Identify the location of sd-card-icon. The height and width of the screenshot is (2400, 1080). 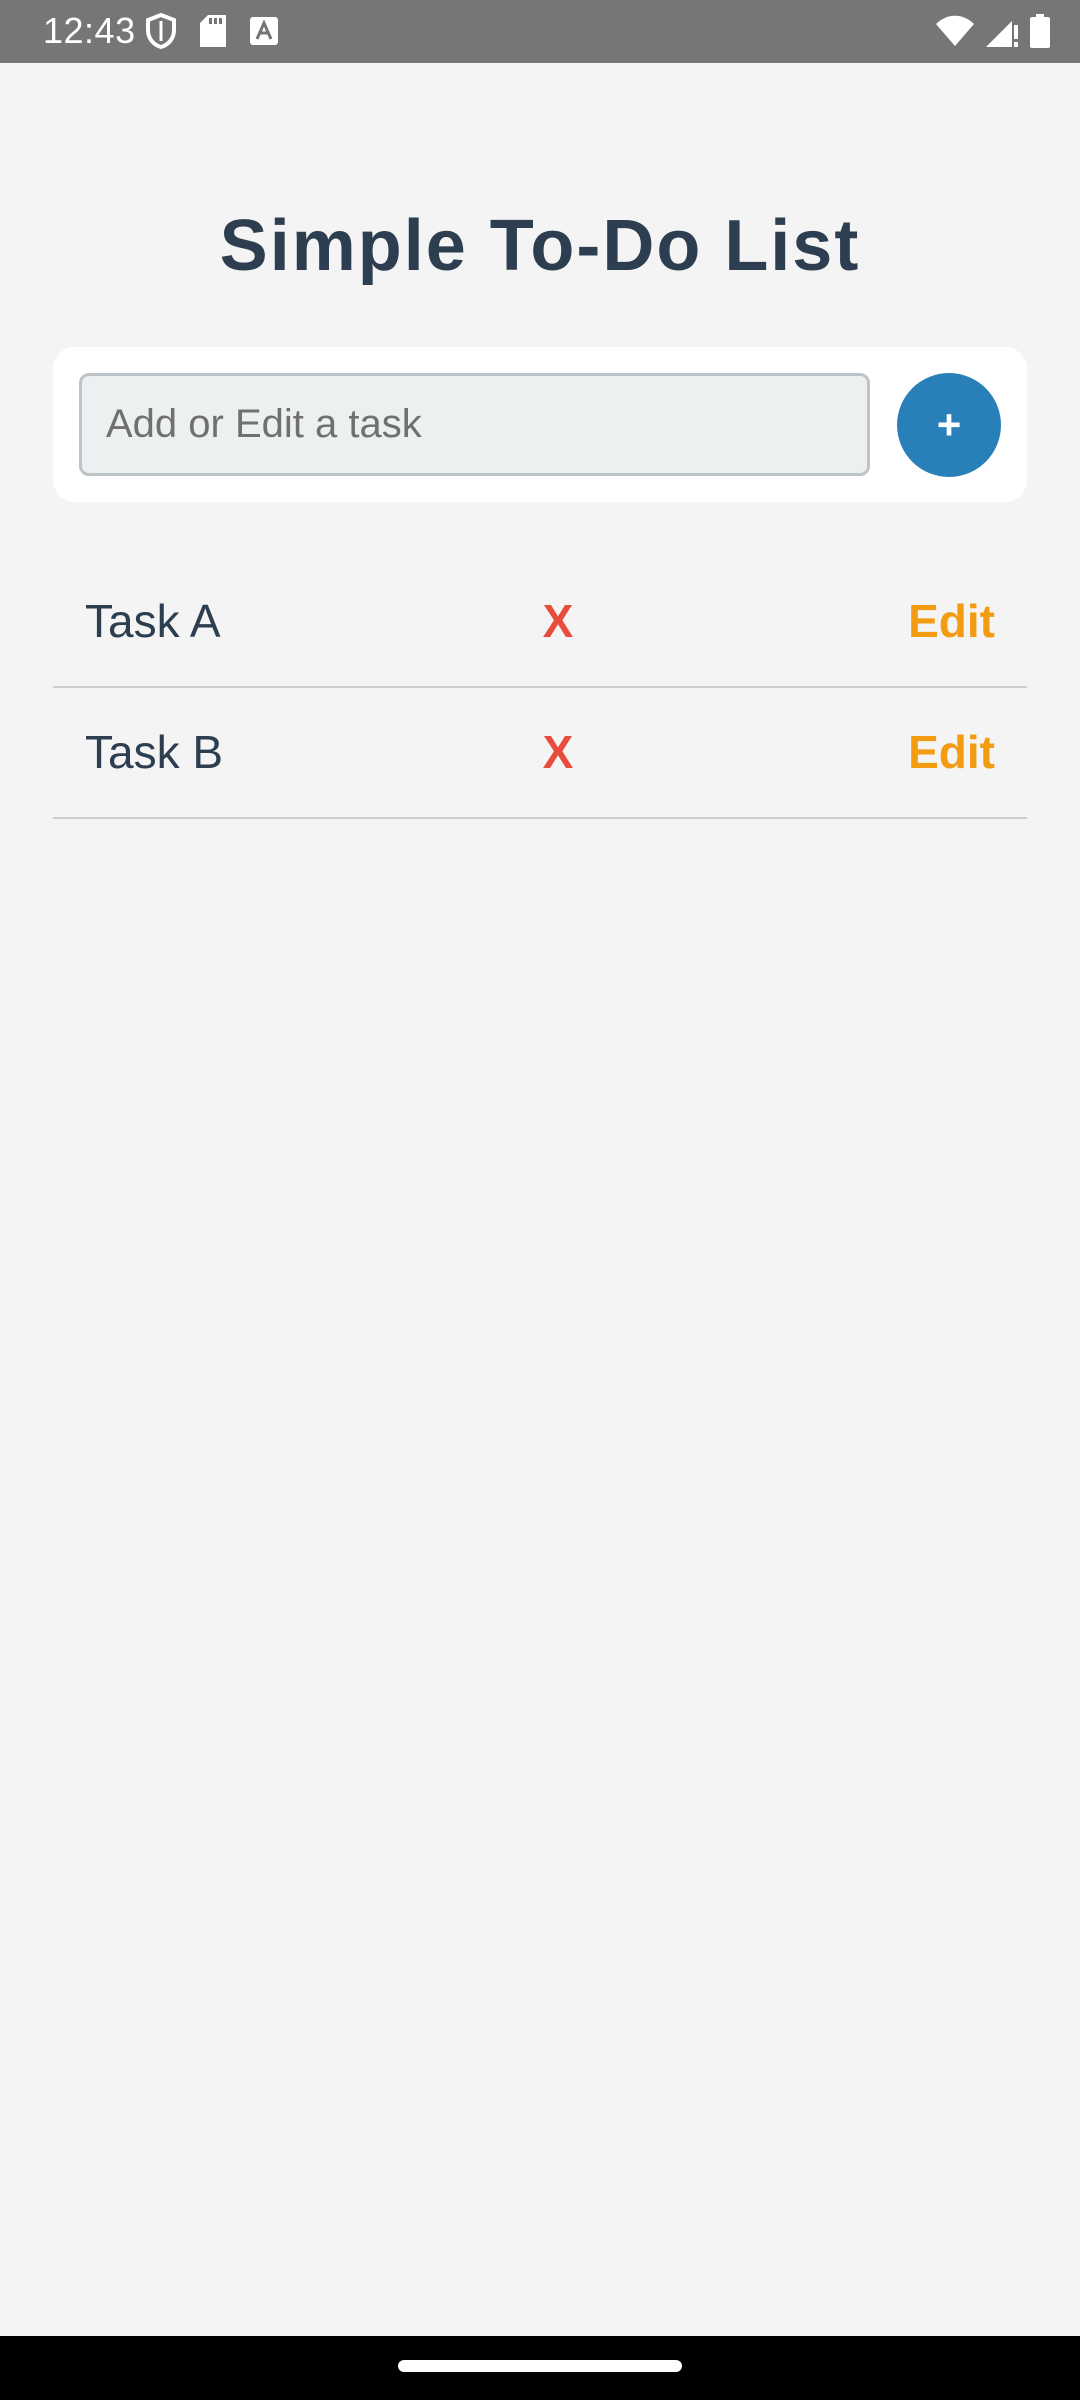
(213, 31).